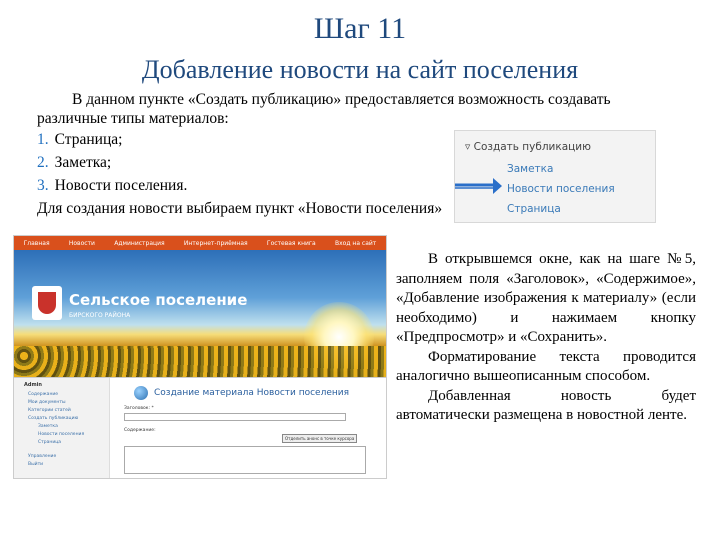 This screenshot has height=540, width=720. I want to click on list-number: 2., so click(43, 162).